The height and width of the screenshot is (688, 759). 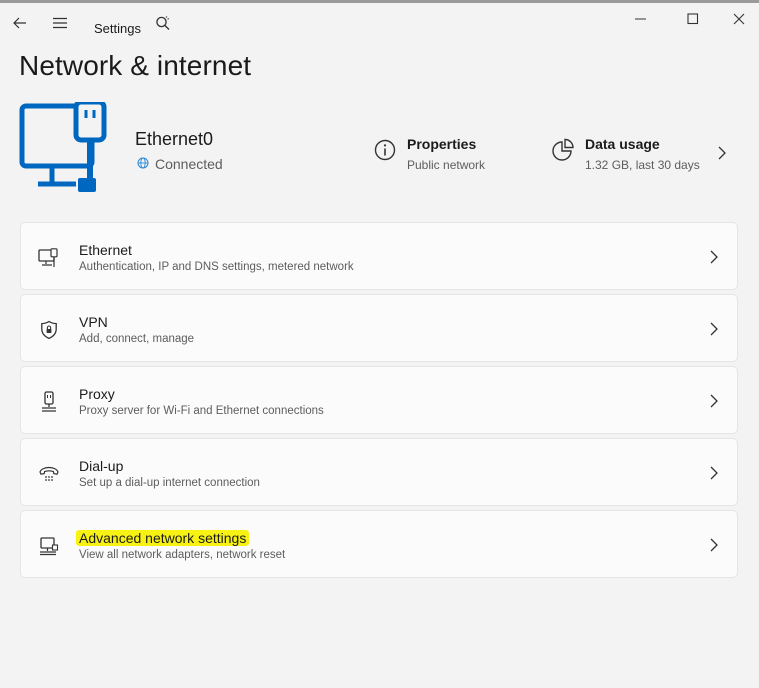 What do you see at coordinates (143, 164) in the screenshot?
I see `globe-icon` at bounding box center [143, 164].